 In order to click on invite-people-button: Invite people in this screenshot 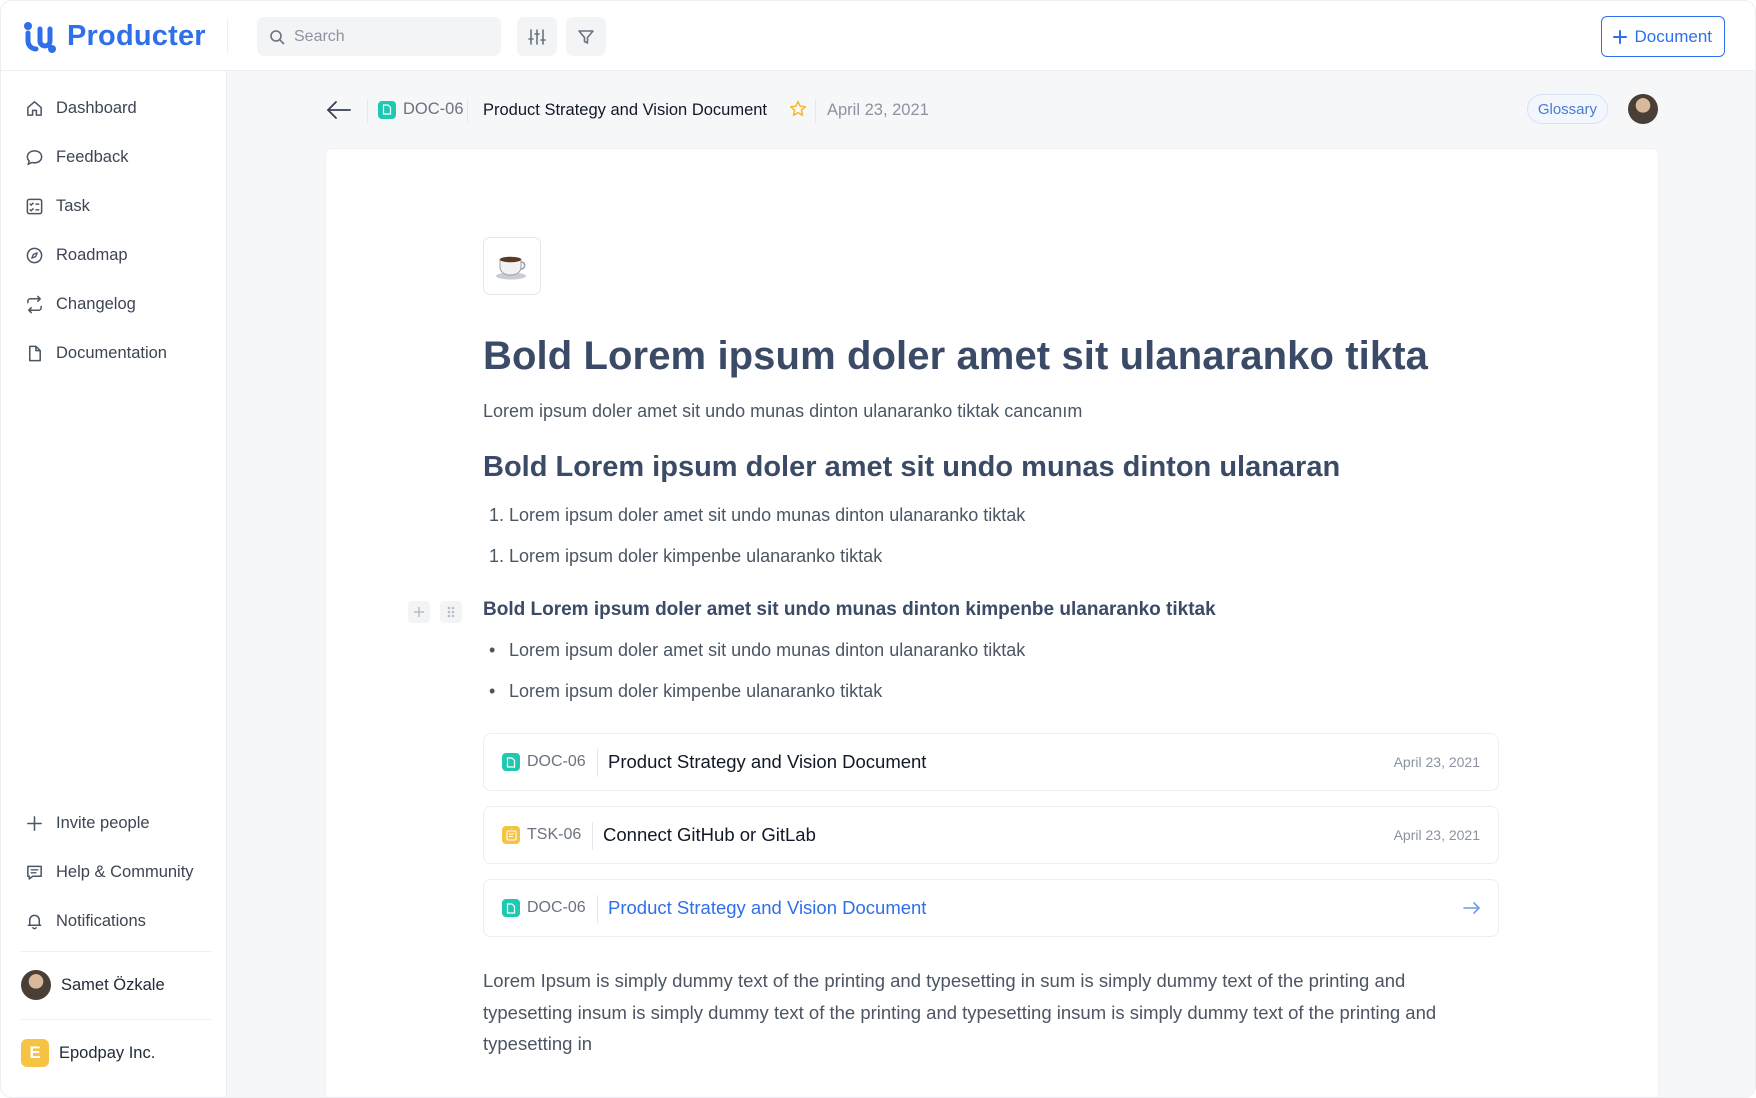, I will do `click(87, 823)`.